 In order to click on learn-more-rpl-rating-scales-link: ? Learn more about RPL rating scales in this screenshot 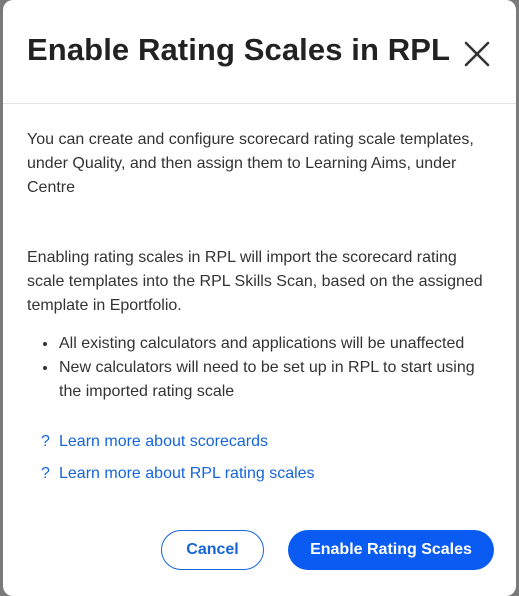, I will do `click(268, 474)`.